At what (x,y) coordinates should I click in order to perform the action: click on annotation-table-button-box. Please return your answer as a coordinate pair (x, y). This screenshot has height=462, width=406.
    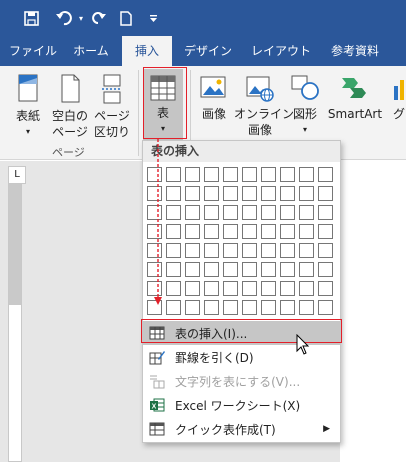
    Looking at the image, I should click on (165, 103).